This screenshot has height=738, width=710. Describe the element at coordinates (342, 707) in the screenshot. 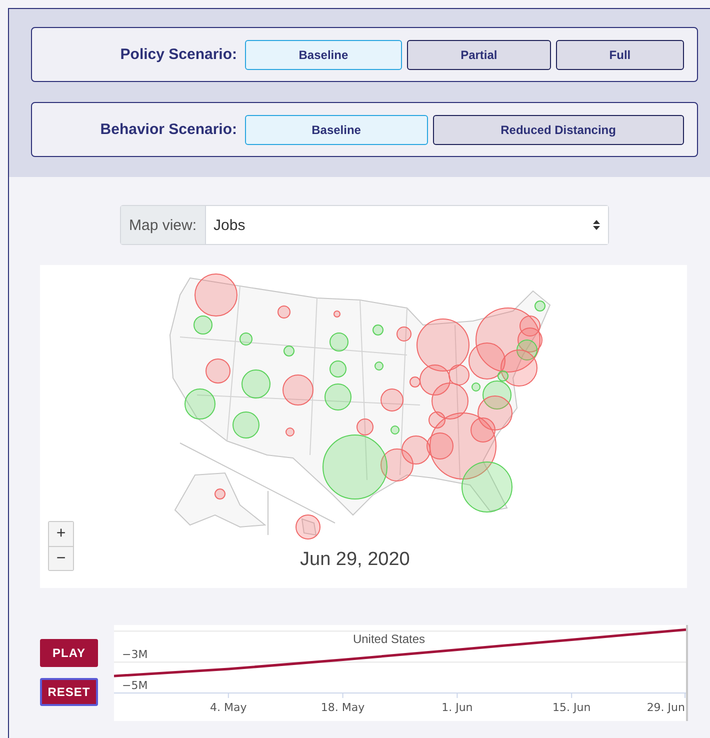

I see `x-tick-label: 18. May` at that location.